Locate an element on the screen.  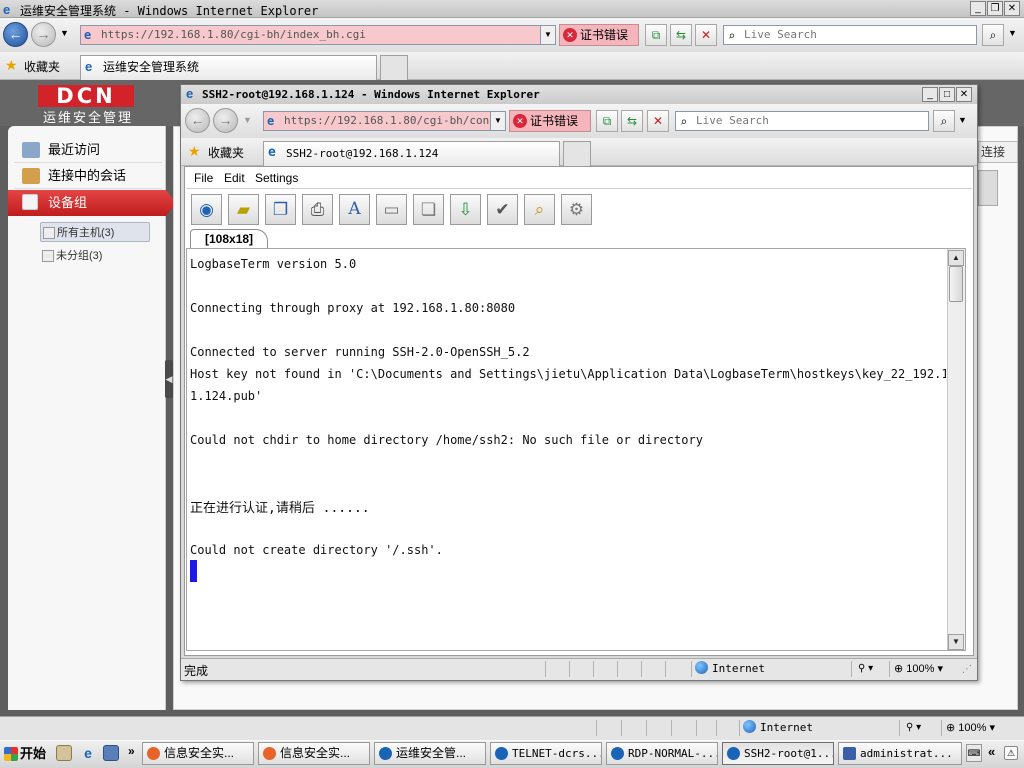
tree-item-ungrouped: 未分组(3) is located at coordinates (95, 256).